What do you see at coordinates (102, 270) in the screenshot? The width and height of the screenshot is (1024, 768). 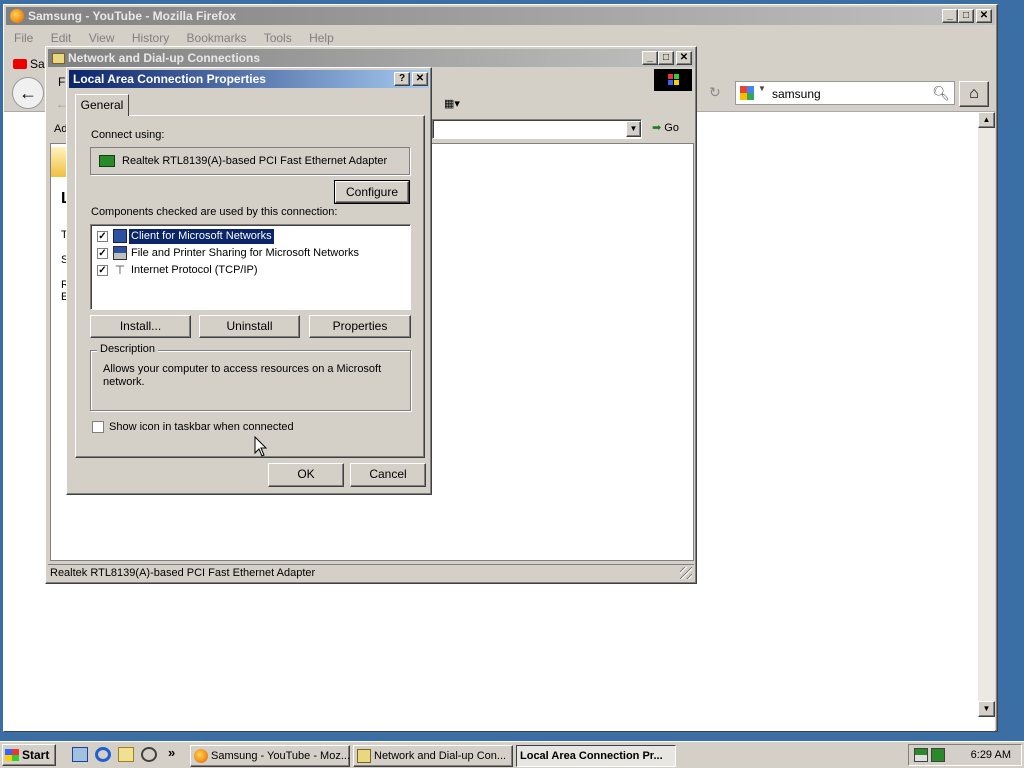 I see `component-tcpip-checkbox: ✓` at bounding box center [102, 270].